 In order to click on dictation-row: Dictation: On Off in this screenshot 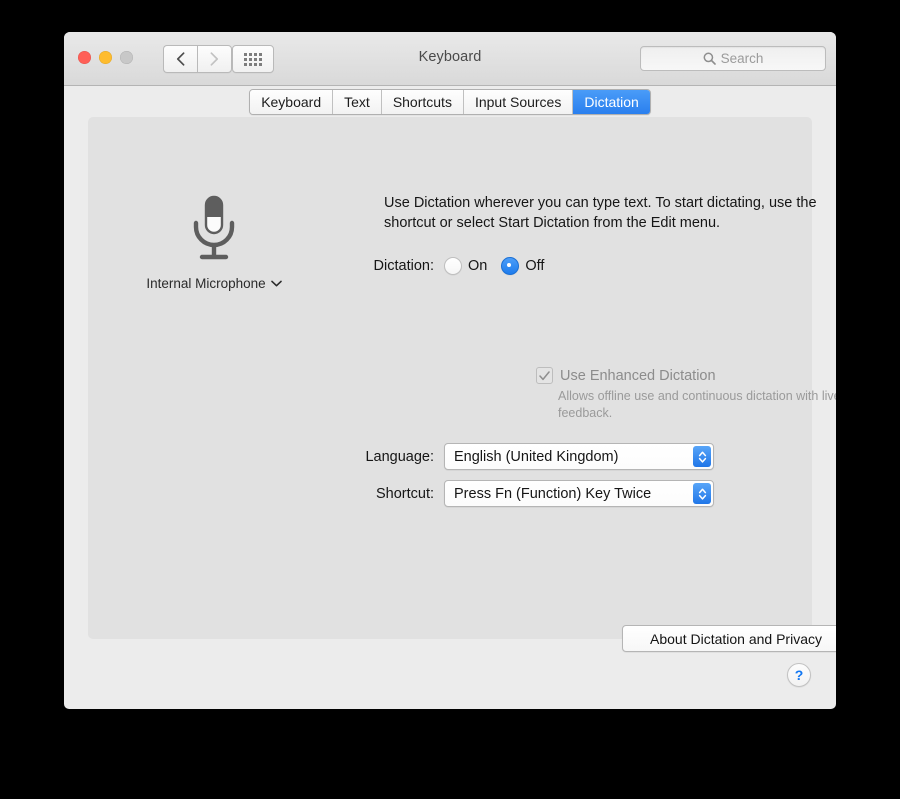, I will do `click(451, 266)`.